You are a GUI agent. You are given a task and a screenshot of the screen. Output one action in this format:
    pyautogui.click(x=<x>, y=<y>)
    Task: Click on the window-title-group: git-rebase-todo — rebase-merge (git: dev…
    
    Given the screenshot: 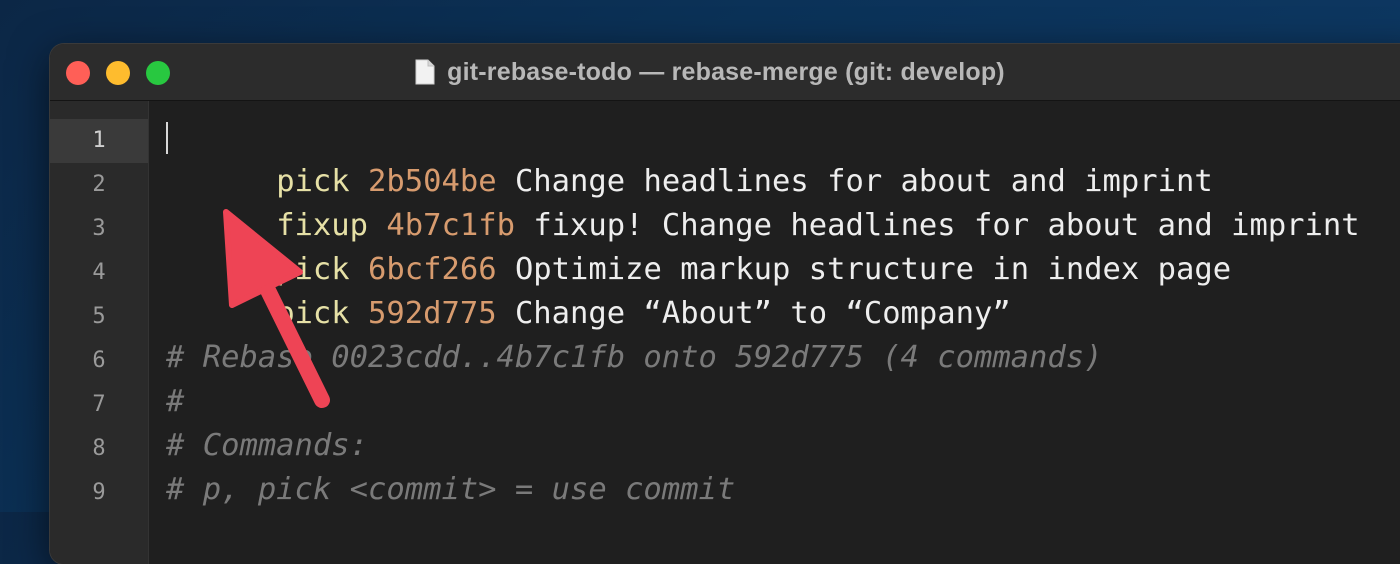 What is the action you would take?
    pyautogui.click(x=710, y=72)
    